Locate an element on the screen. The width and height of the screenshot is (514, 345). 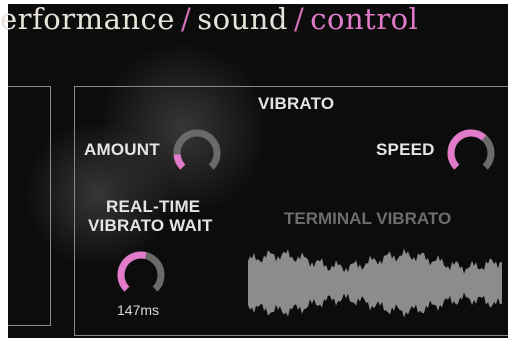
nav-sound: sound is located at coordinates (242, 19).